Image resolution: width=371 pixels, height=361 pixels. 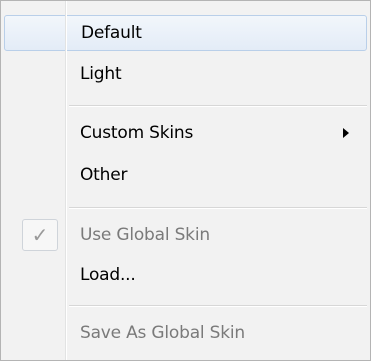 What do you see at coordinates (104, 175) in the screenshot?
I see `menu-item-label: Other` at bounding box center [104, 175].